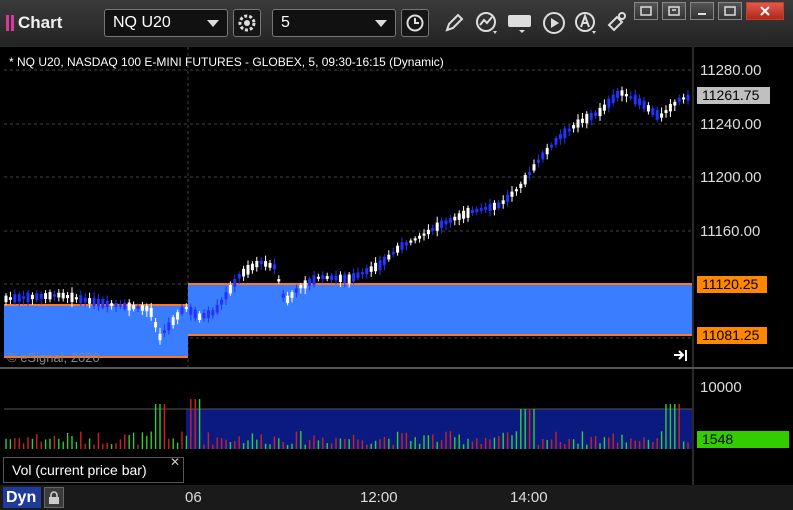  What do you see at coordinates (743, 439) in the screenshot?
I see `current-volume-tag: 1548` at bounding box center [743, 439].